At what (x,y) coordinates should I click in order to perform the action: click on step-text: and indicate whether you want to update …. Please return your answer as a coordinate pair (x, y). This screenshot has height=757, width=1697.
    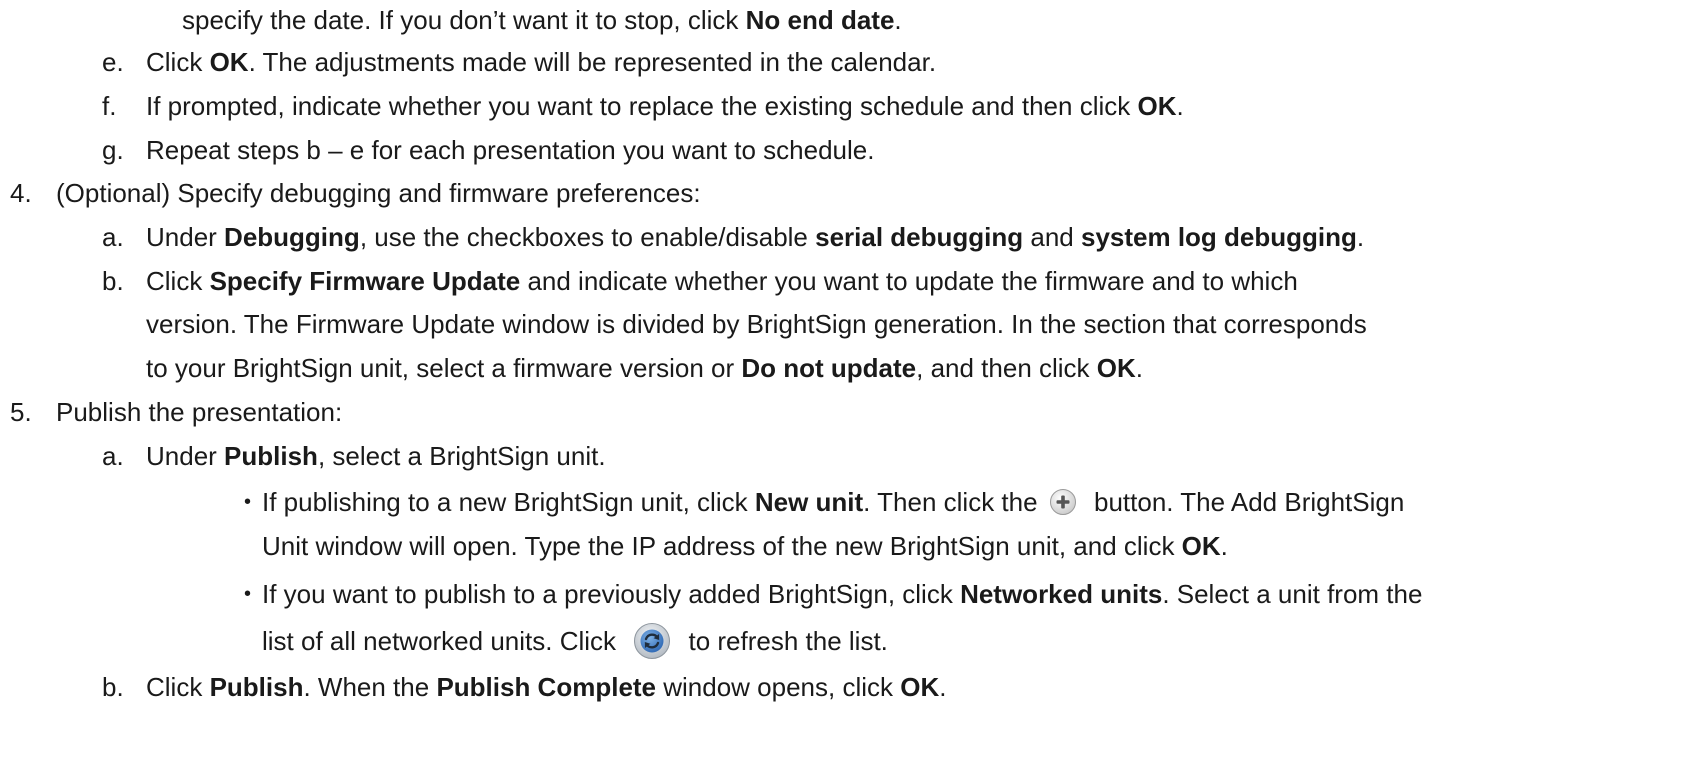
    Looking at the image, I should click on (909, 281).